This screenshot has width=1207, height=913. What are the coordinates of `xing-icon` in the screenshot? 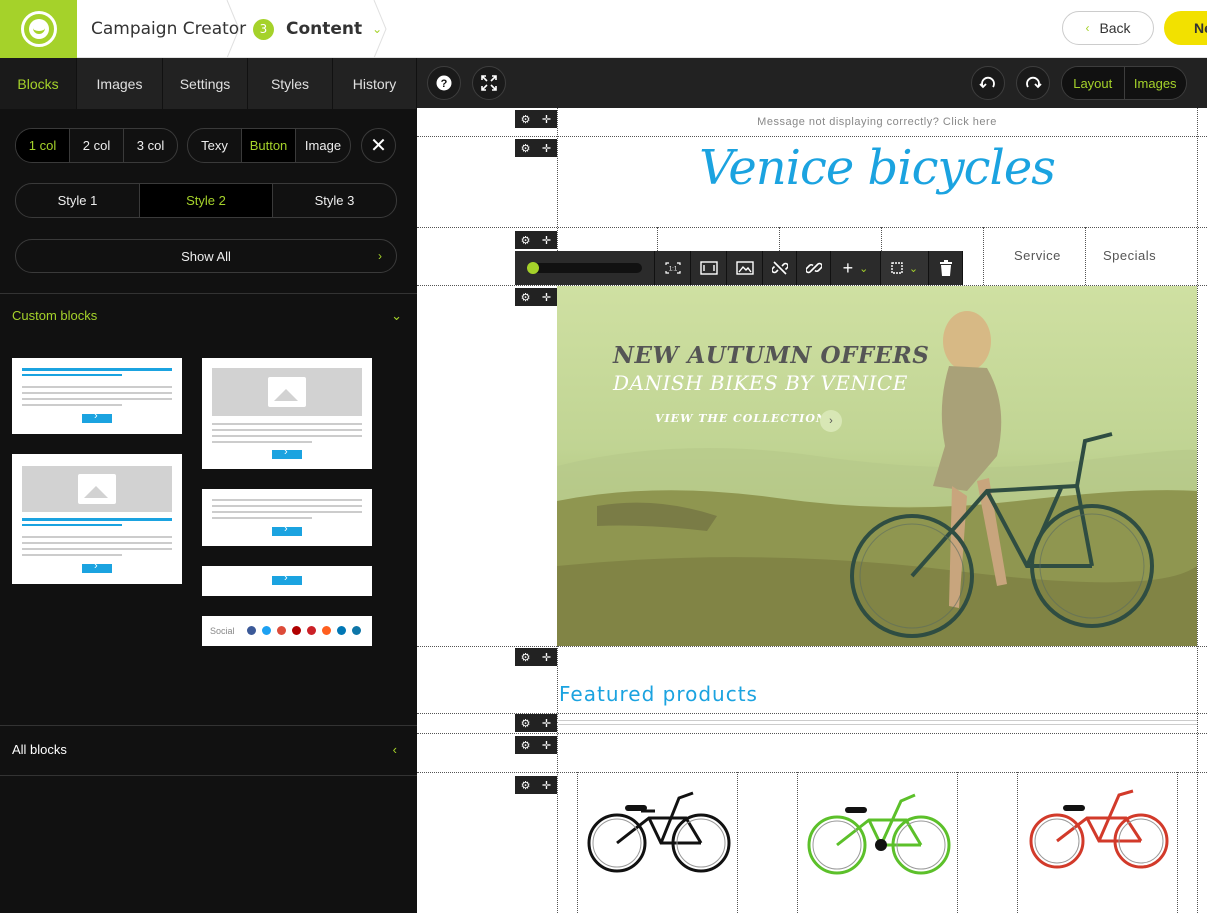 It's located at (356, 630).